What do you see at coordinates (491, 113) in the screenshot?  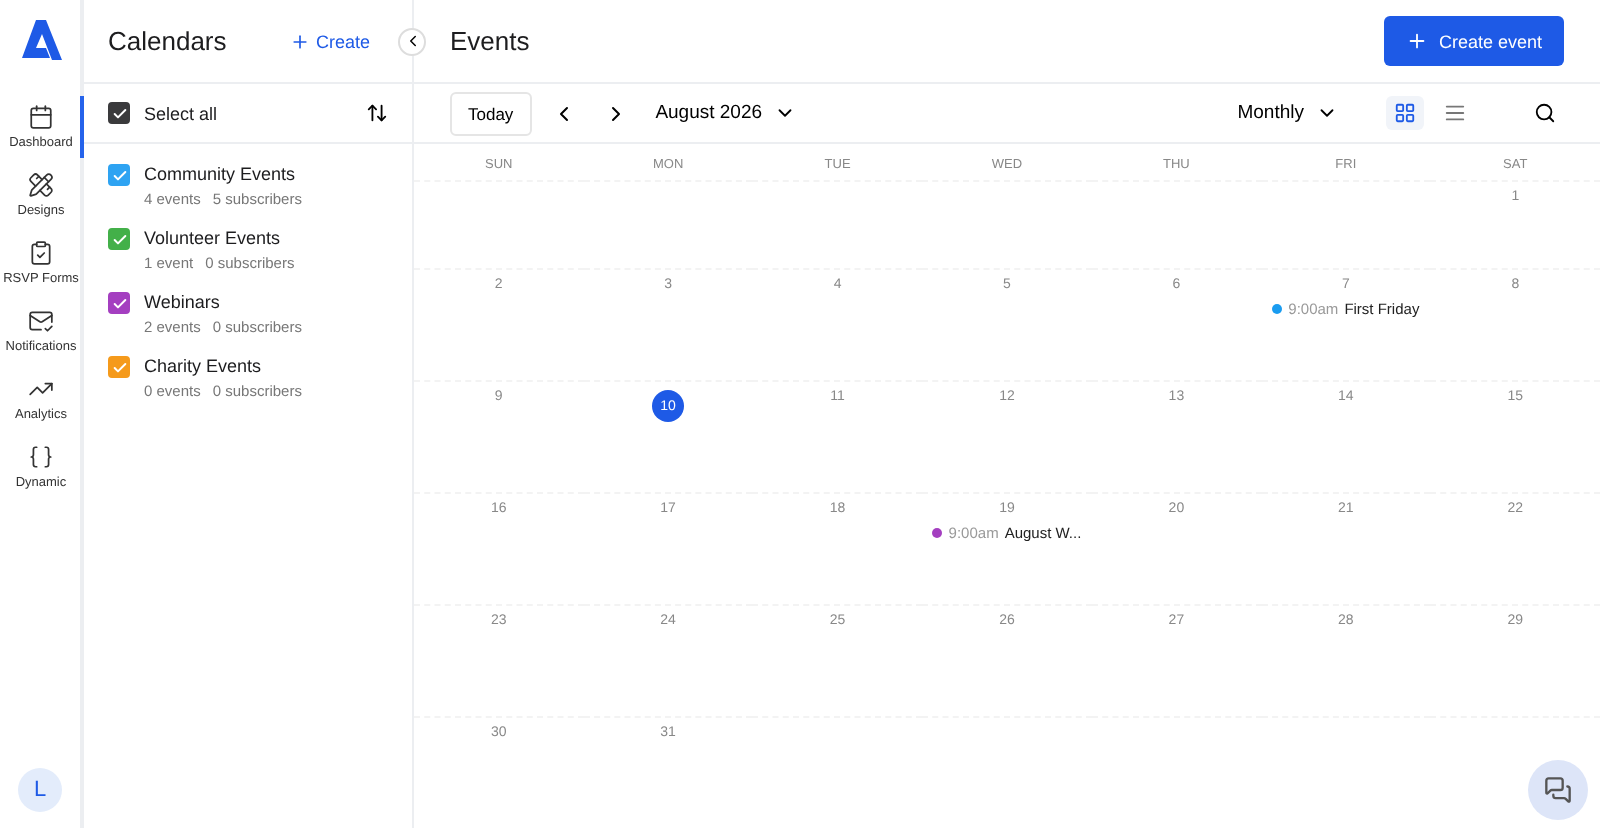 I see `today-button: Today` at bounding box center [491, 113].